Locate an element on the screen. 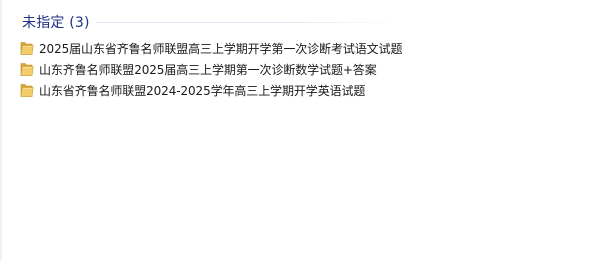 The image size is (603, 260). group-header-unspecified: 未指定 (3) is located at coordinates (59, 22).